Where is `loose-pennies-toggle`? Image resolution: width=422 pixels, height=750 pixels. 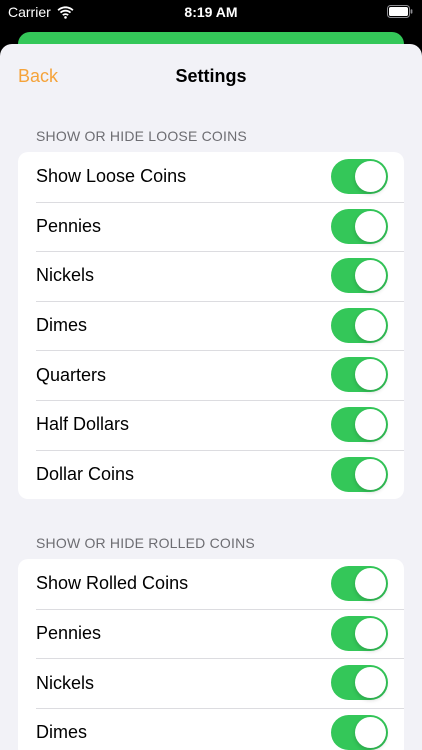 loose-pennies-toggle is located at coordinates (359, 226).